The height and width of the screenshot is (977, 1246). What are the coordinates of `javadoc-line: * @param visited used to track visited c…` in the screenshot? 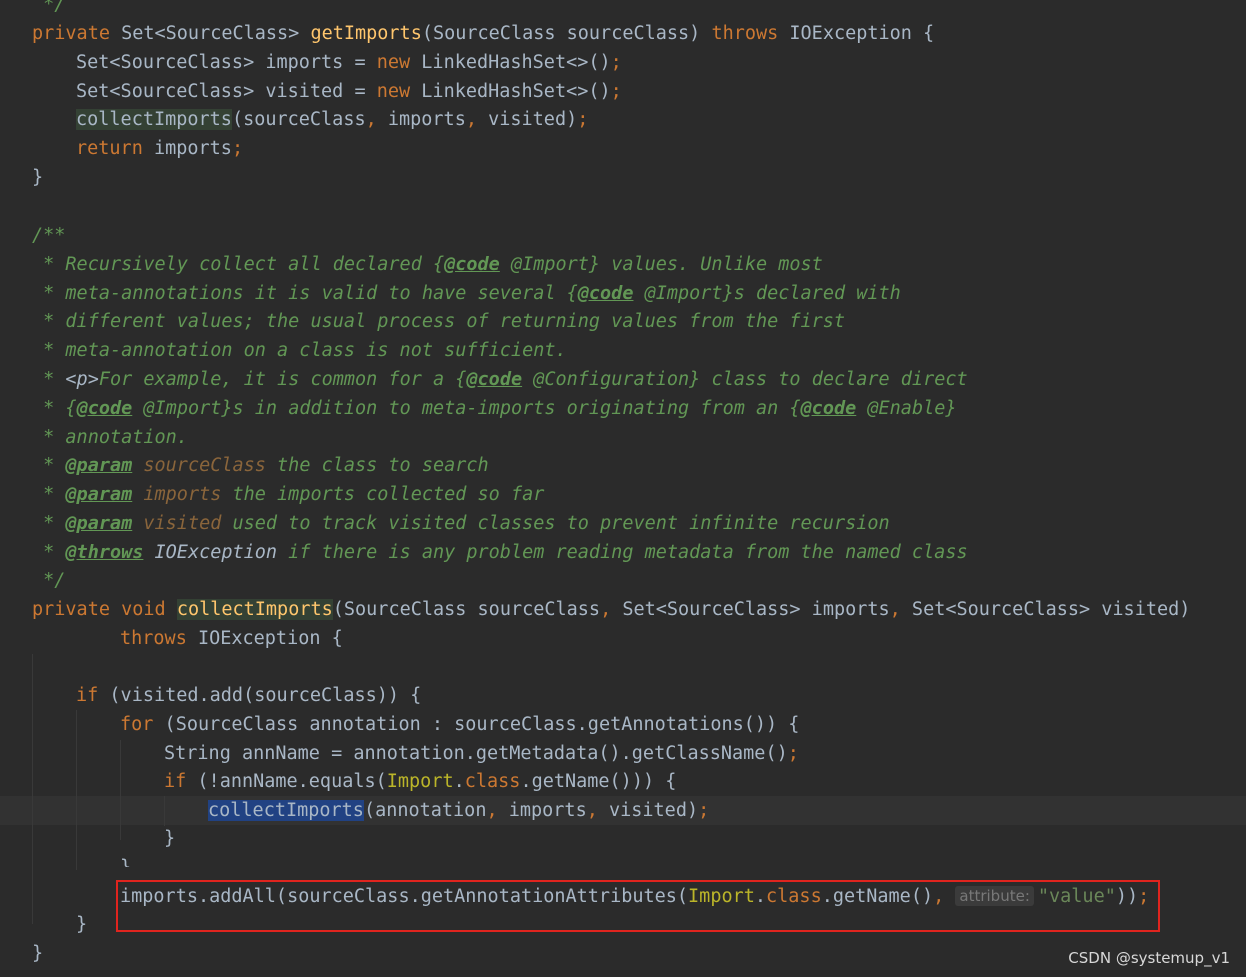 It's located at (461, 523).